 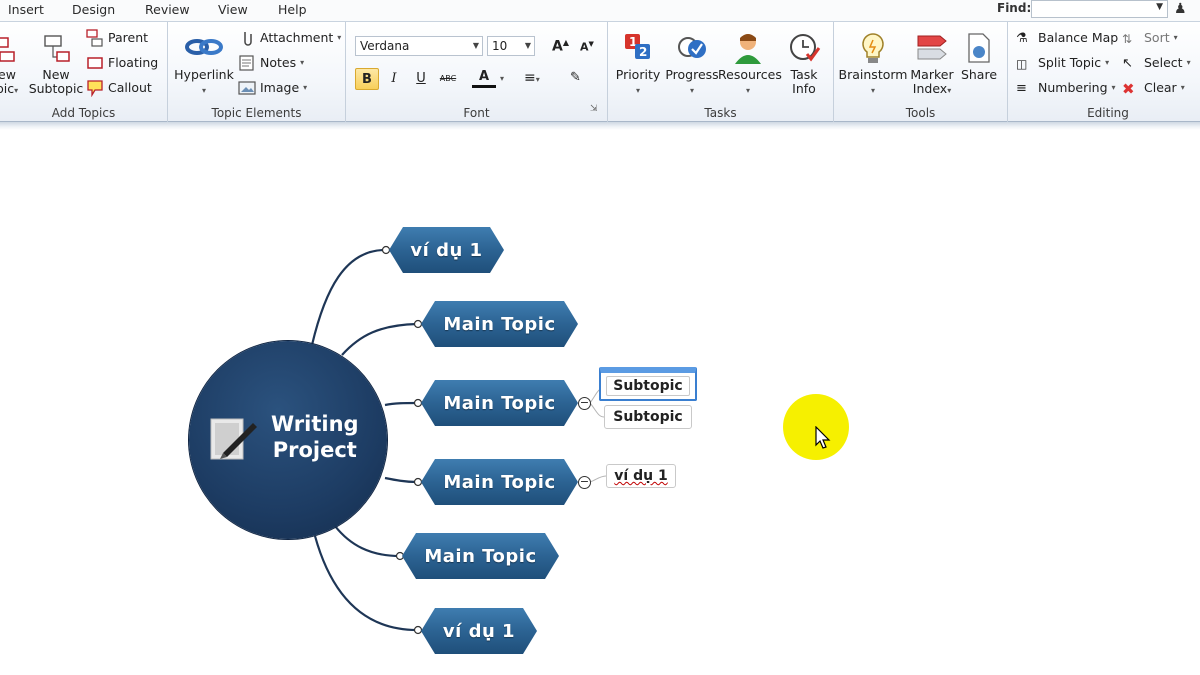 I want to click on group-label-tasks: Tasks, so click(x=720, y=113).